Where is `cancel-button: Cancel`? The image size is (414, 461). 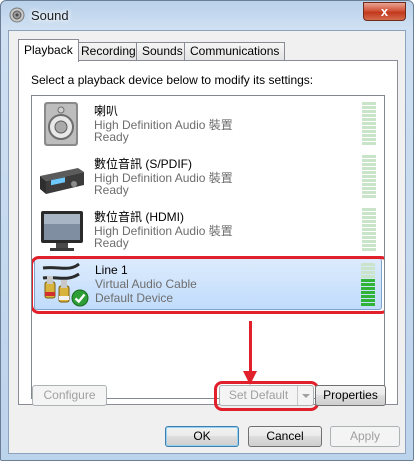
cancel-button: Cancel is located at coordinates (285, 436).